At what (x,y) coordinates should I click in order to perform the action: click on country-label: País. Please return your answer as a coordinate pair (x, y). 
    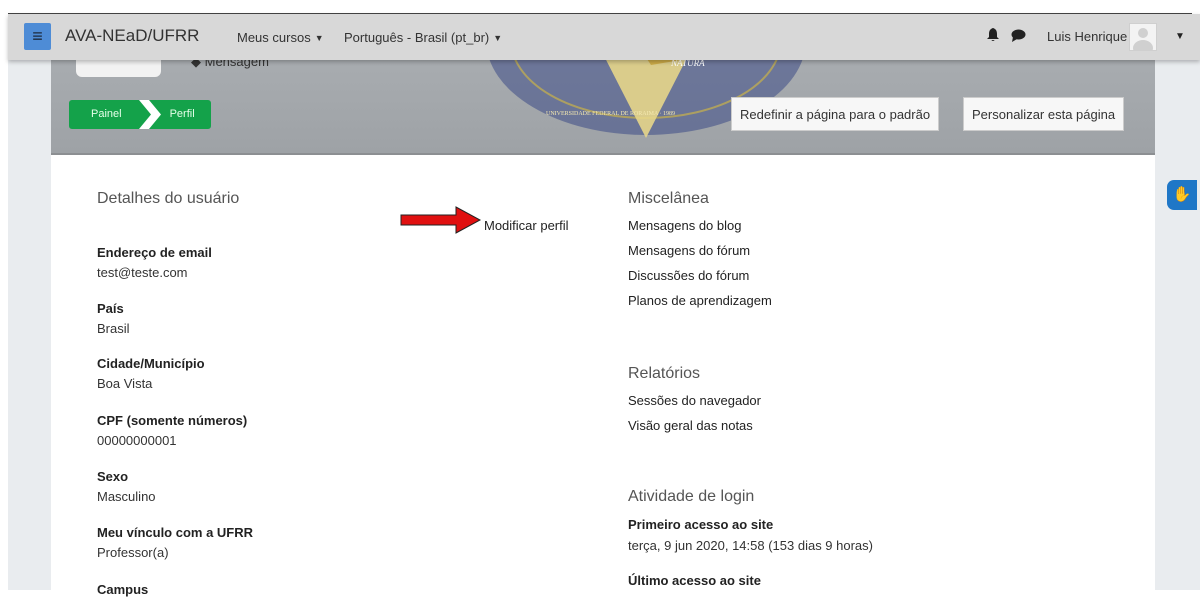
    Looking at the image, I should click on (110, 308).